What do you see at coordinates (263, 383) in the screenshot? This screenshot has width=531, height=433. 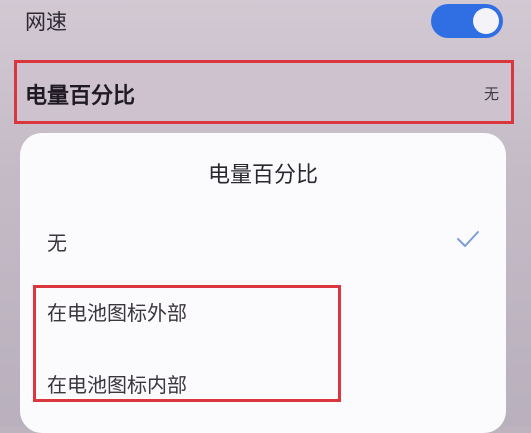 I see `option-inside-battery-icon: 在电池图标内部` at bounding box center [263, 383].